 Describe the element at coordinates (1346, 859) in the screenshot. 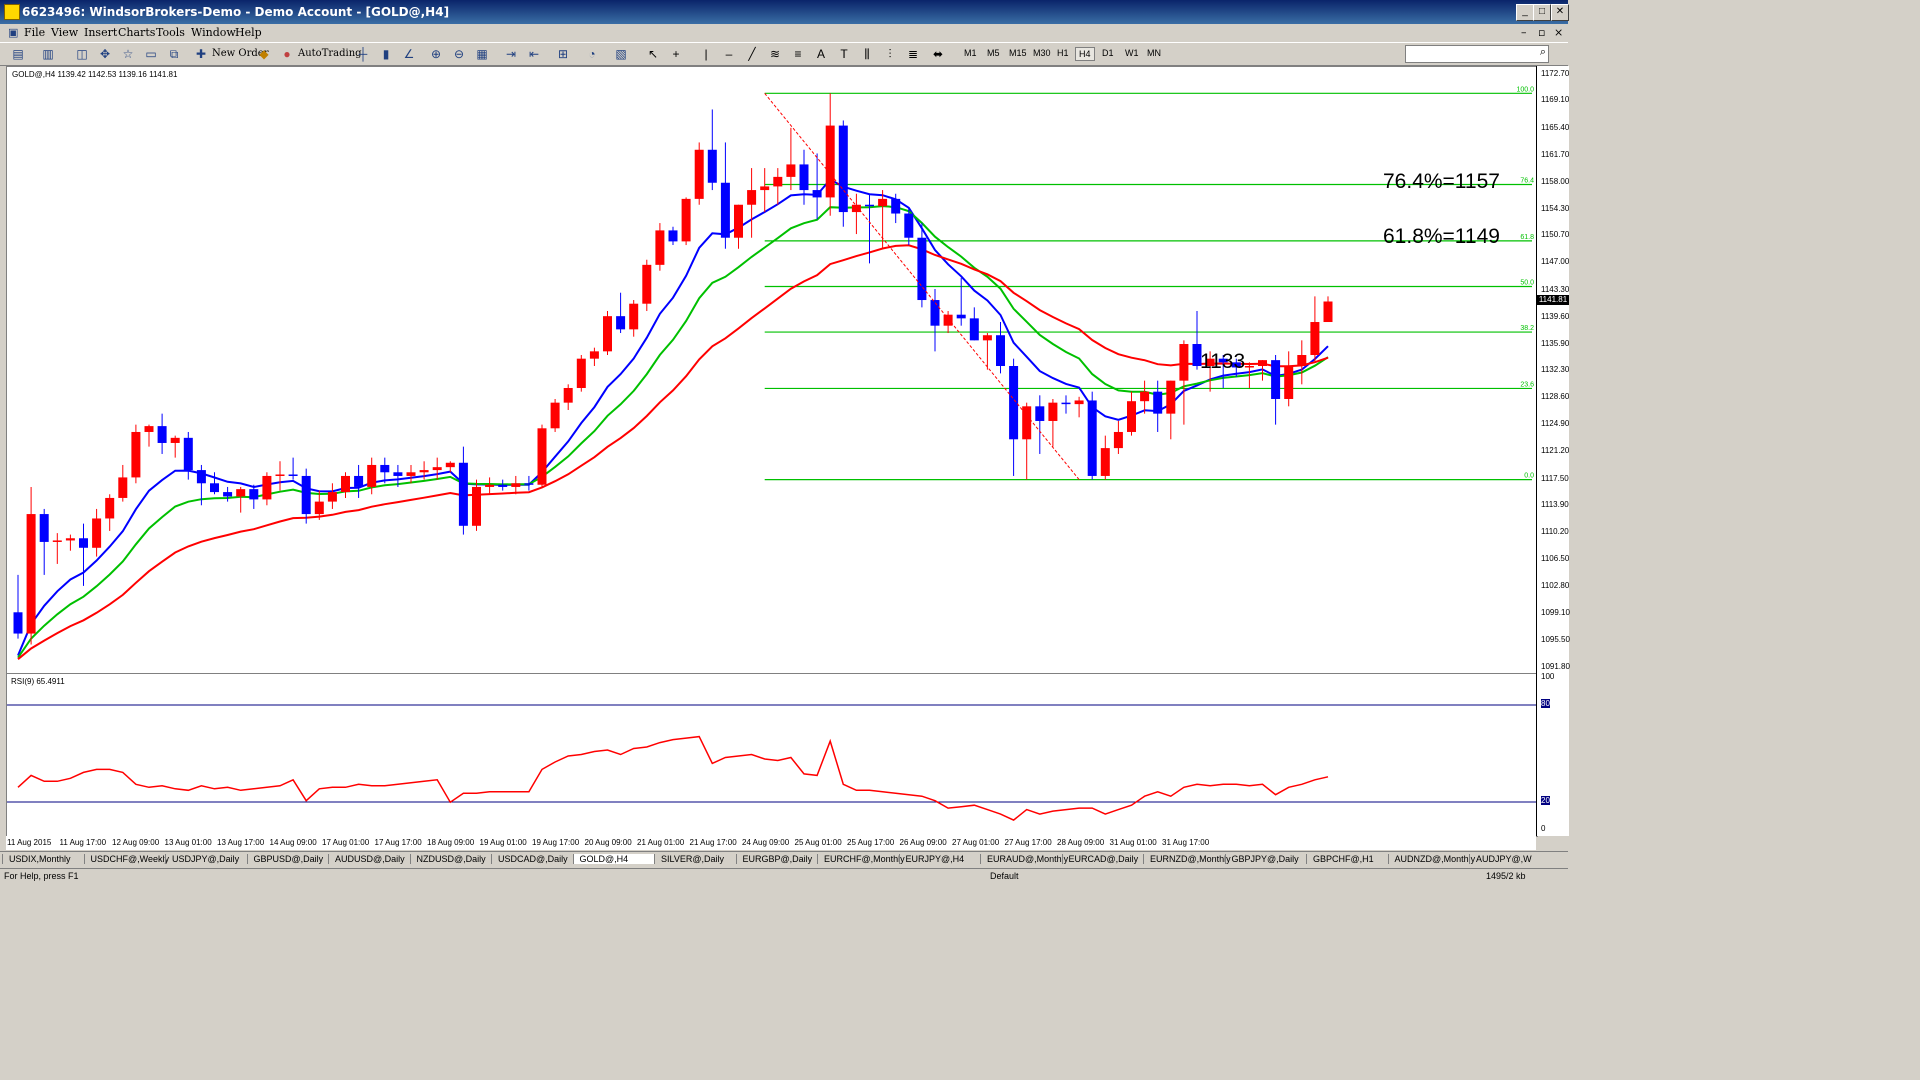

I see `chart-tab: GBPCHF@,H1` at that location.